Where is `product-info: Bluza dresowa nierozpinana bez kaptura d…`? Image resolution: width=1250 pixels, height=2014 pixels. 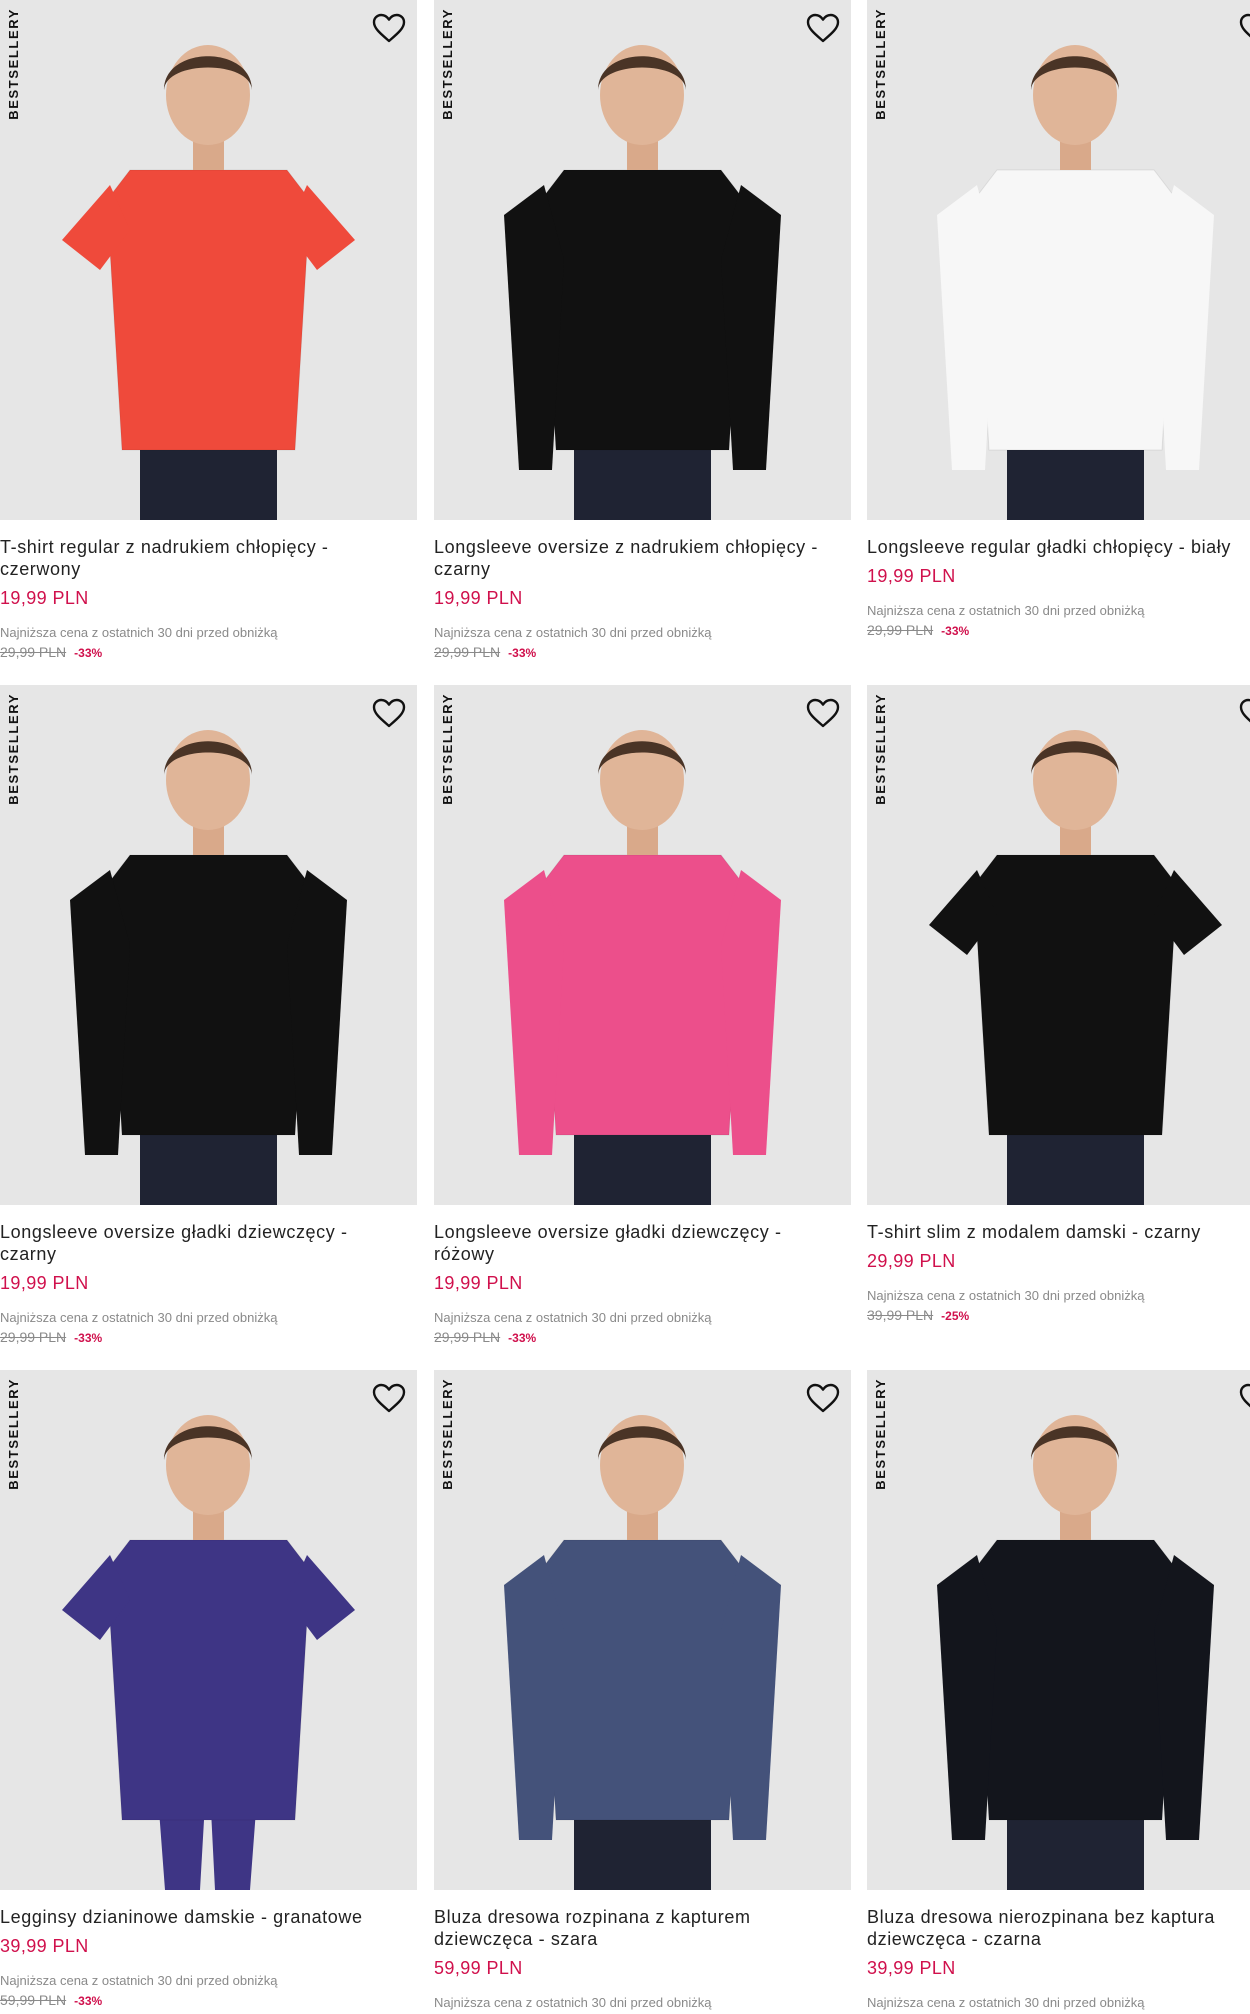 product-info: Bluza dresowa nierozpinana bez kaptura d… is located at coordinates (1058, 1952).